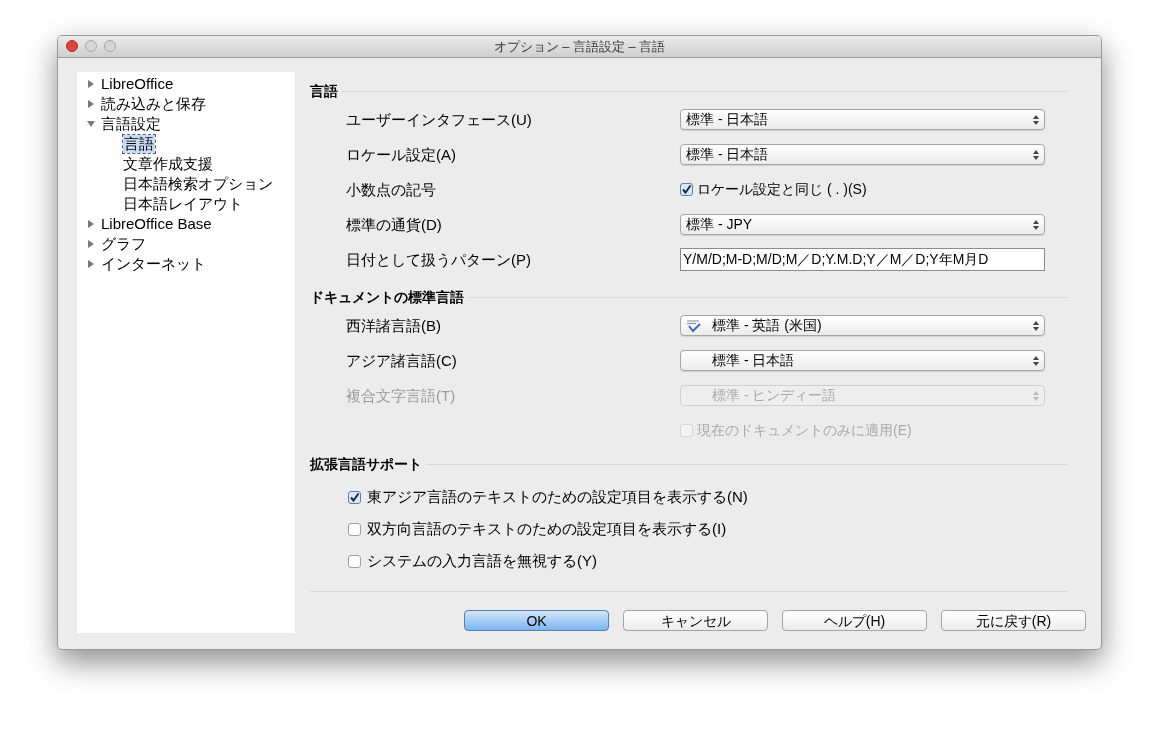 The height and width of the screenshot is (729, 1159). I want to click on field-label: ロケール設定(A), so click(401, 154).